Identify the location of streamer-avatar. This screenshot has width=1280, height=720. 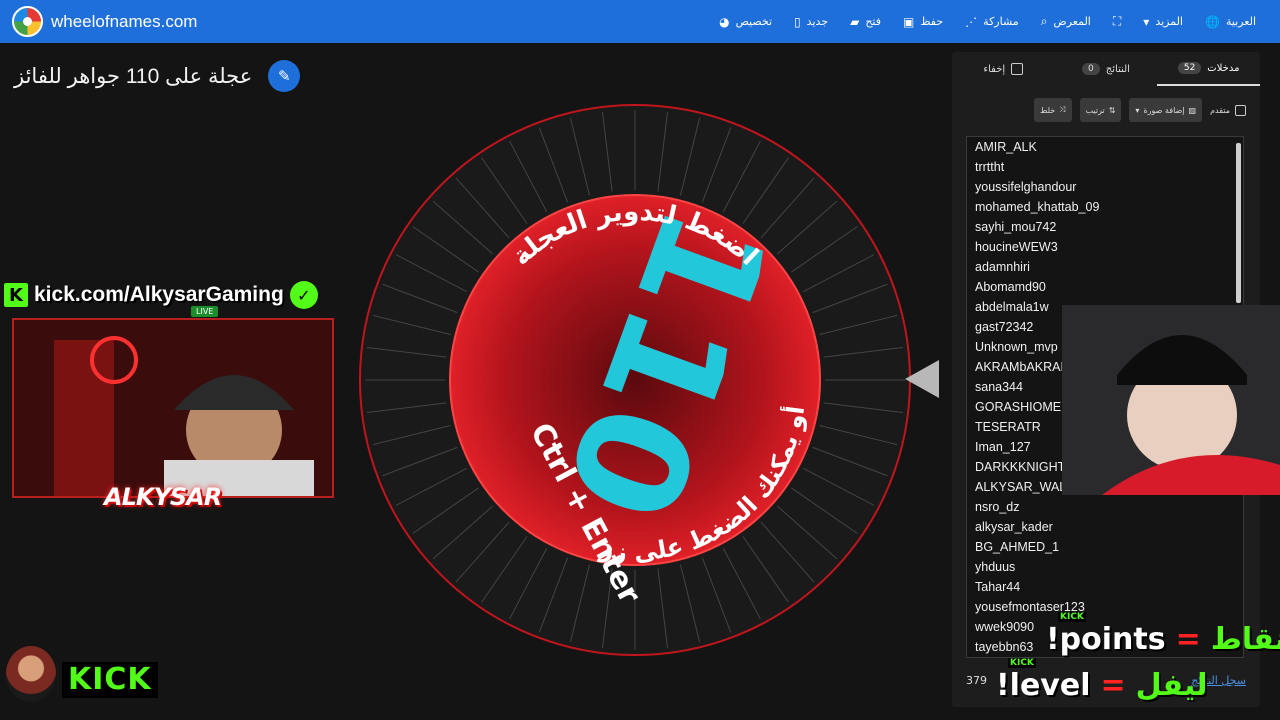
(31, 674).